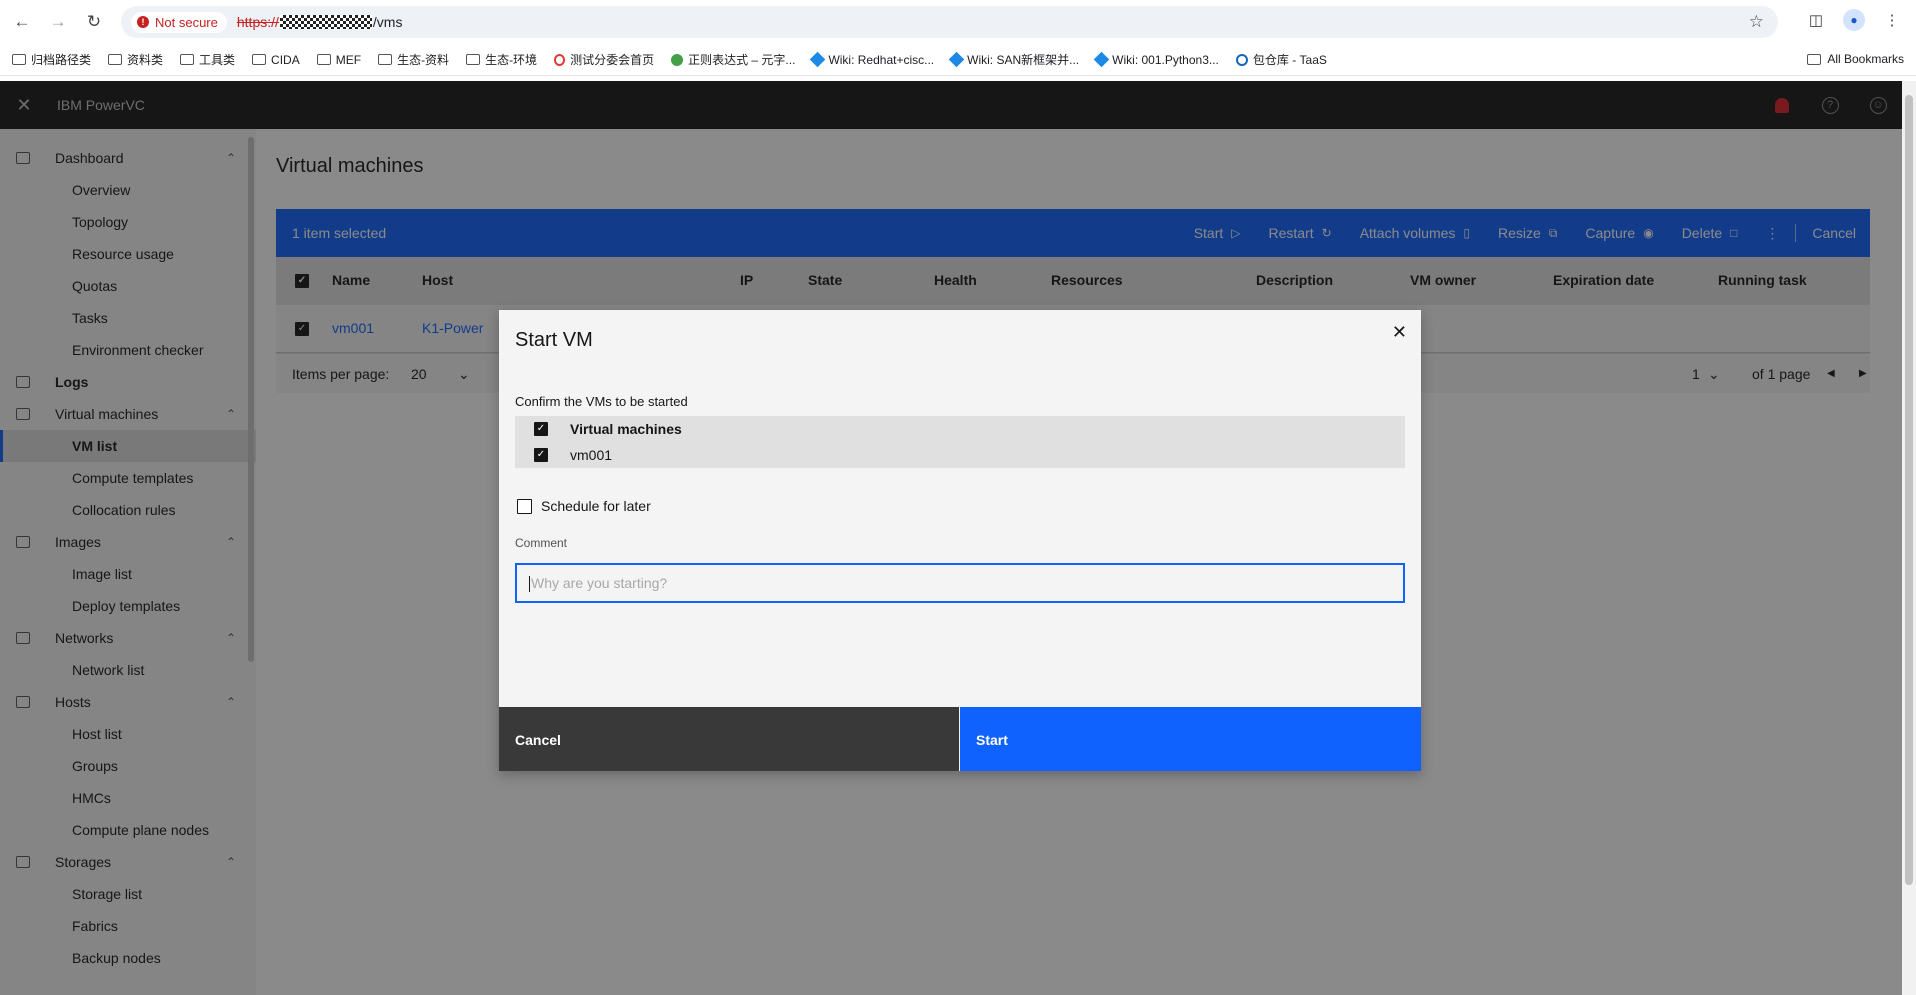 The image size is (1916, 995). What do you see at coordinates (1816, 20) in the screenshot?
I see `extensions-icon: ◫` at bounding box center [1816, 20].